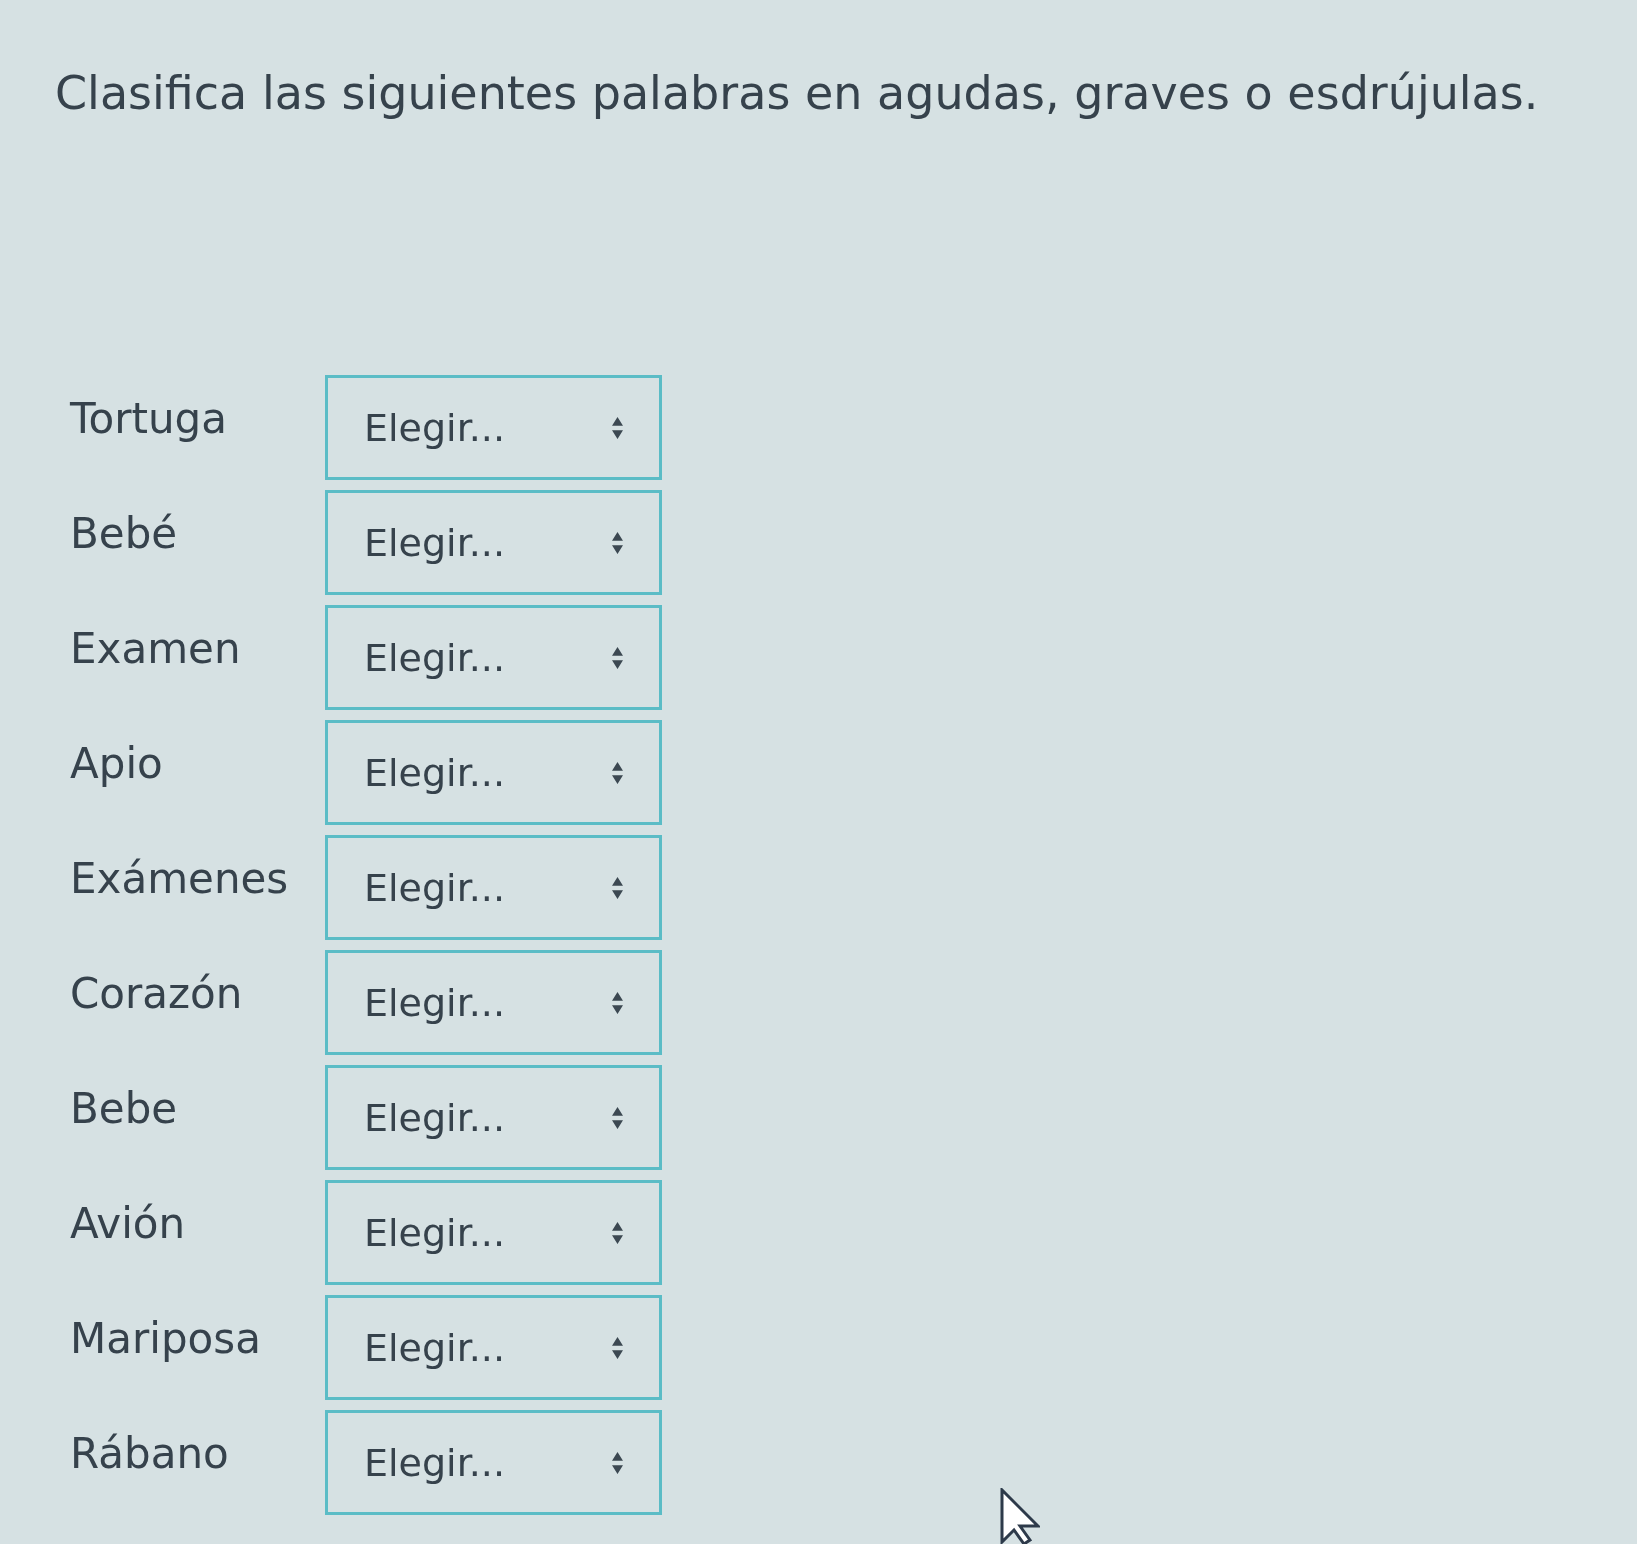 The width and height of the screenshot is (1637, 1544). Describe the element at coordinates (1020, 1516) in the screenshot. I see `mouse-pointer-icon` at that location.